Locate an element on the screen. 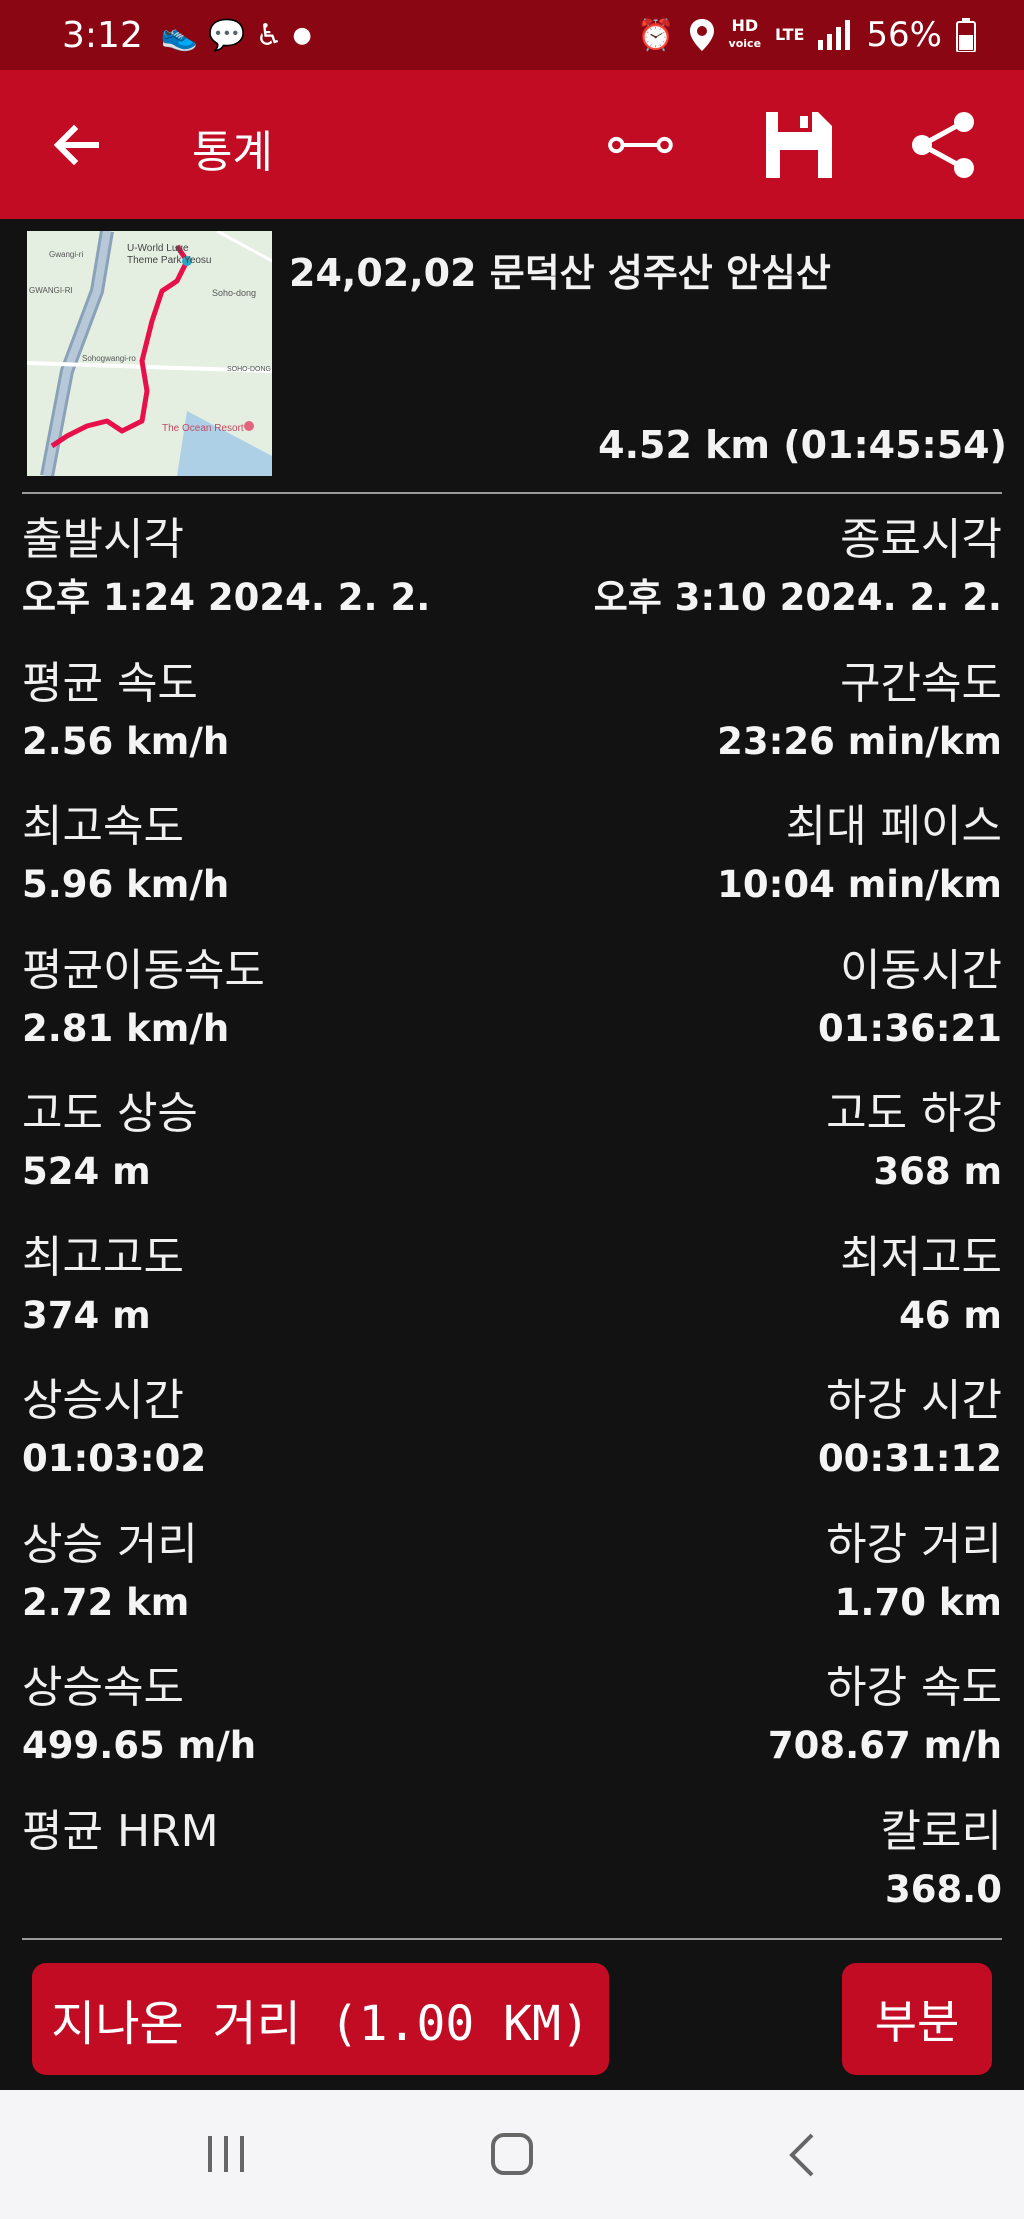 The width and height of the screenshot is (1024, 2219). route-total-distance-time: 4.52 km (01:45:54) is located at coordinates (802, 445).